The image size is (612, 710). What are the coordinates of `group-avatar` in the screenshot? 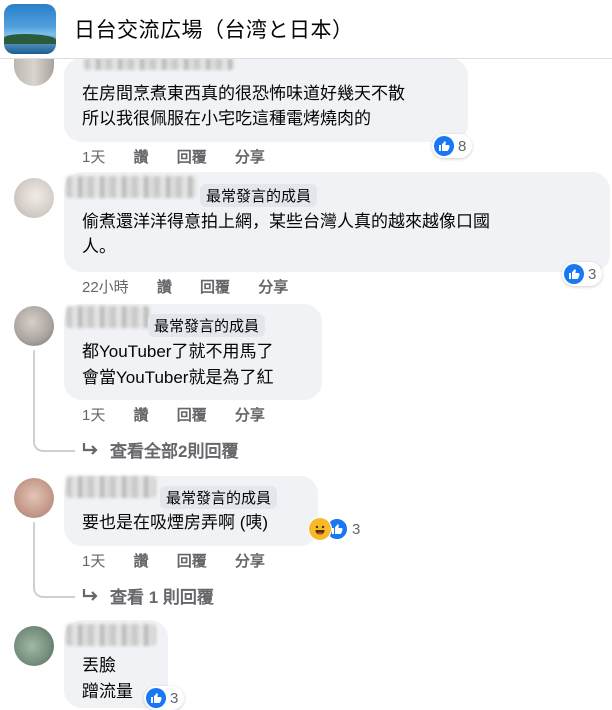 It's located at (30, 29).